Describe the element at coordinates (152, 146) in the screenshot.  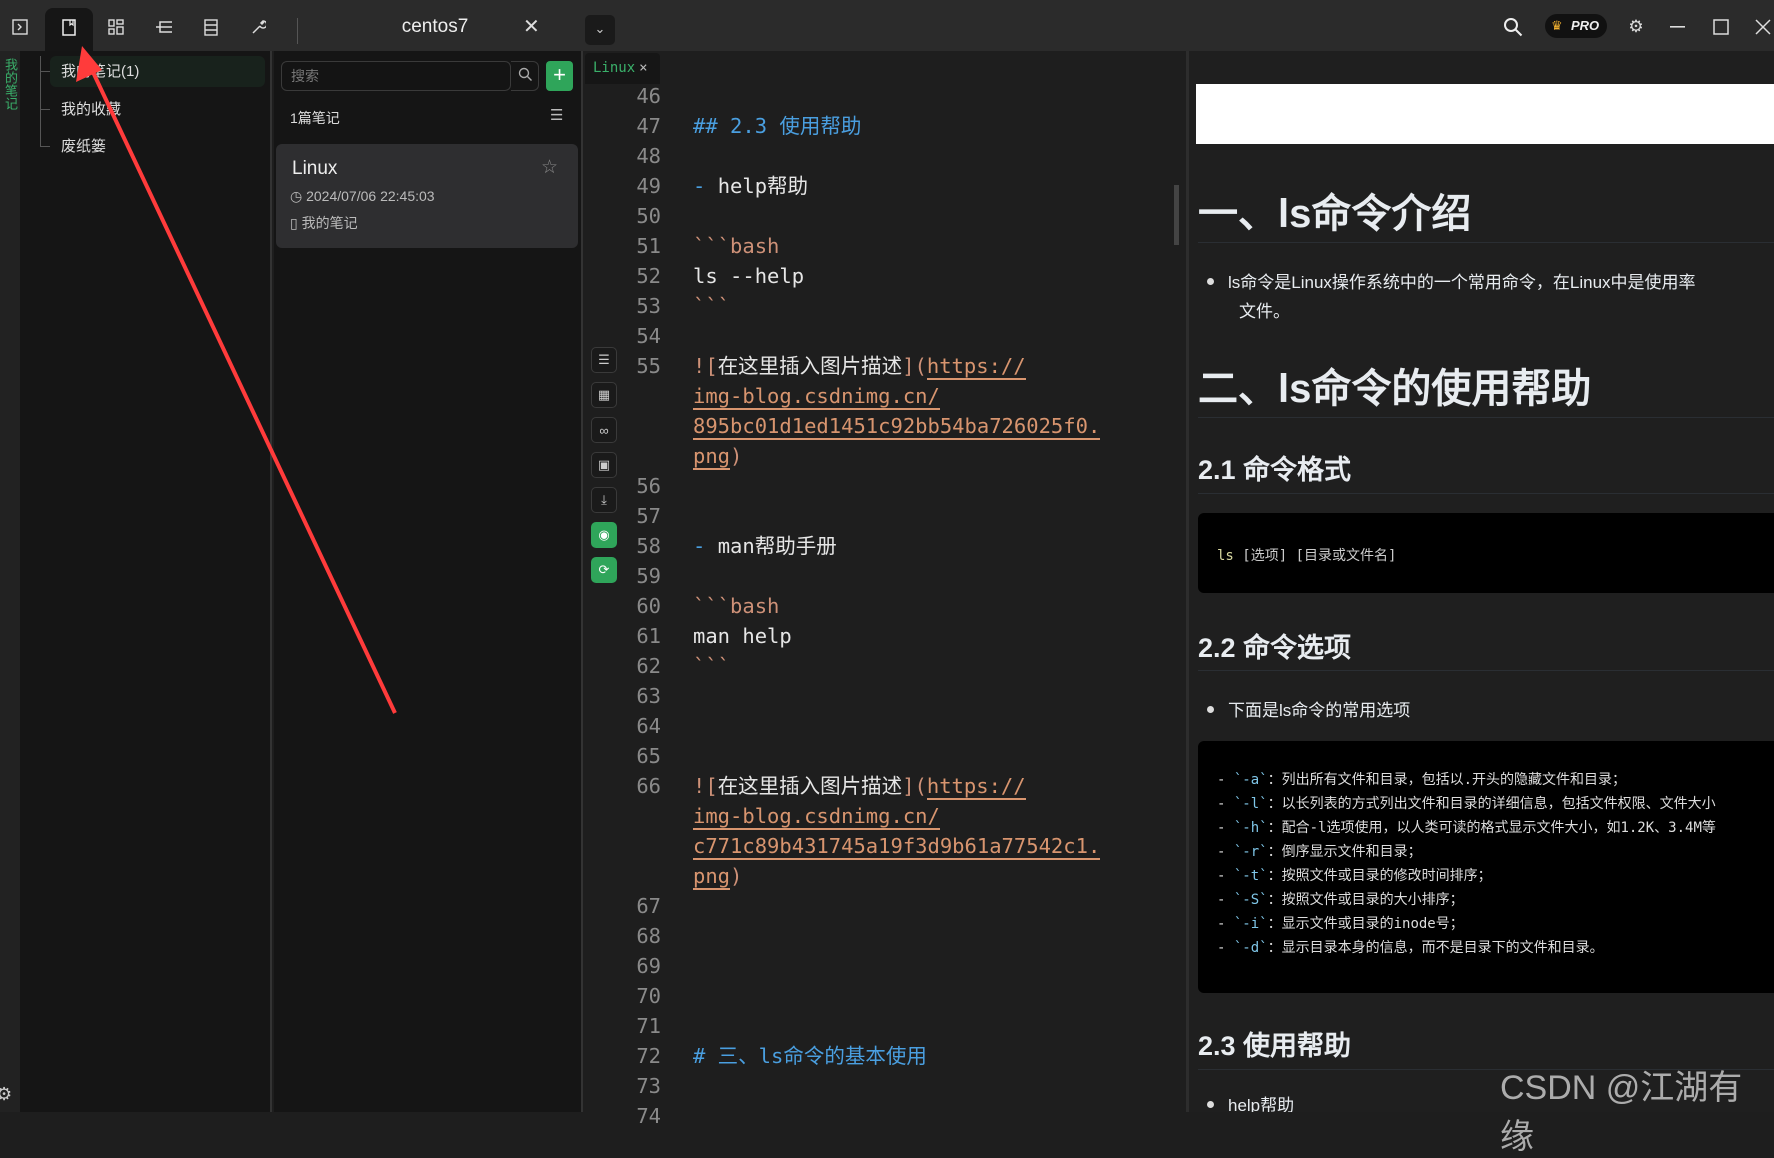
I see `tree-item-trash: 废纸篓` at that location.